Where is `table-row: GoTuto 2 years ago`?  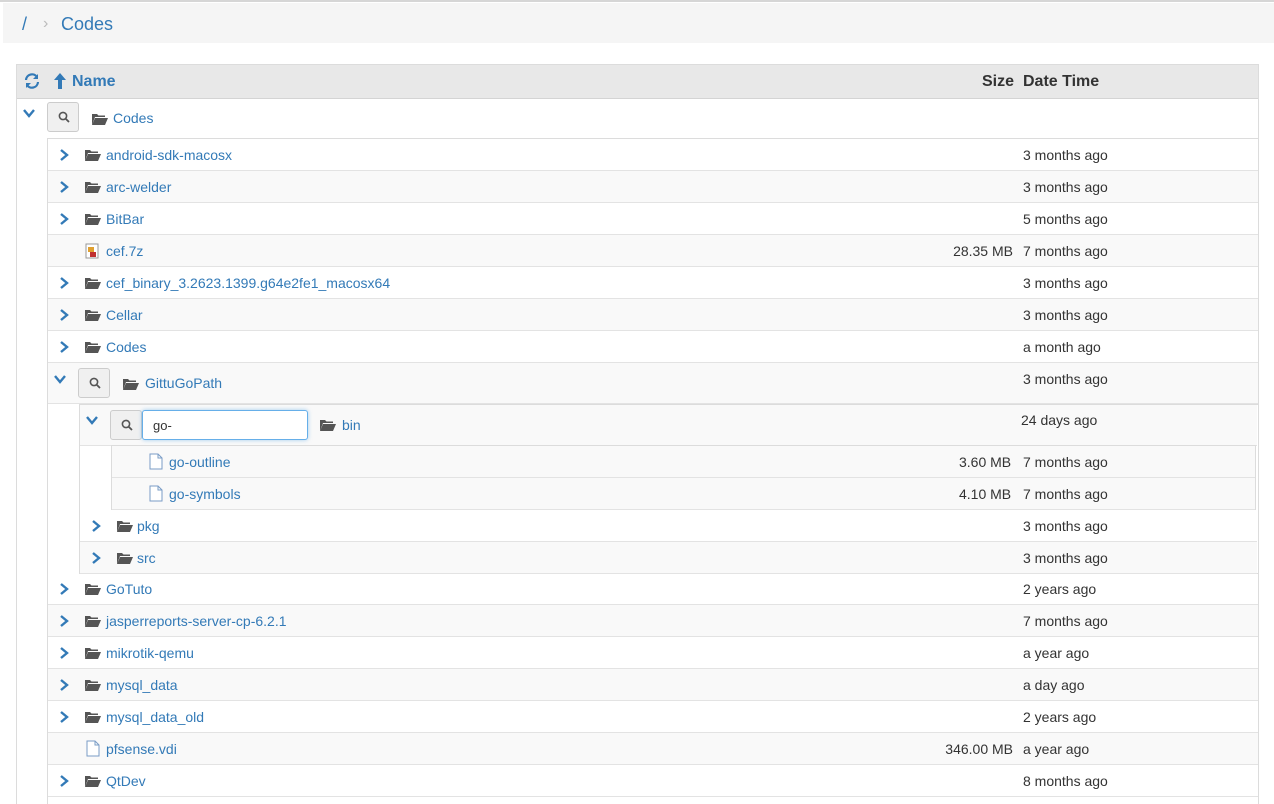 table-row: GoTuto 2 years ago is located at coordinates (653, 589).